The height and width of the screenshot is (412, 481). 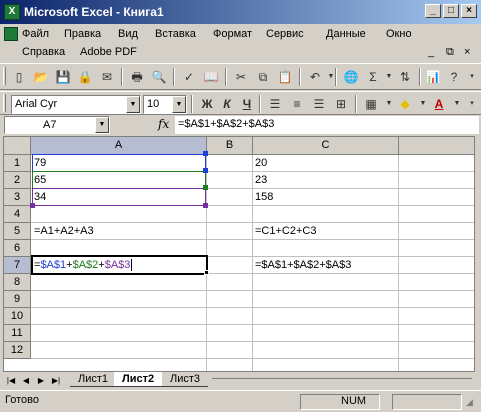 I want to click on copy-icon: ⧉, so click(x=263, y=77).